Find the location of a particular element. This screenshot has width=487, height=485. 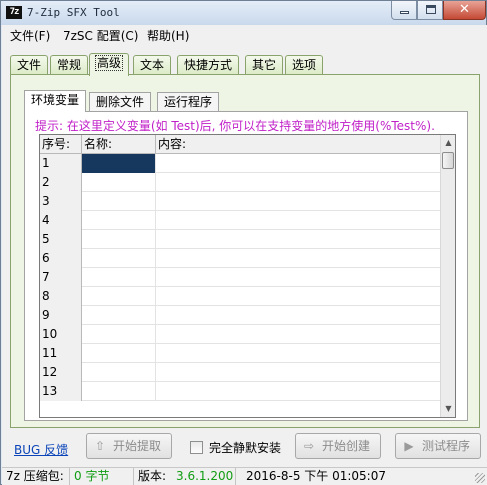

tab-other-label: 其它 is located at coordinates (264, 65).